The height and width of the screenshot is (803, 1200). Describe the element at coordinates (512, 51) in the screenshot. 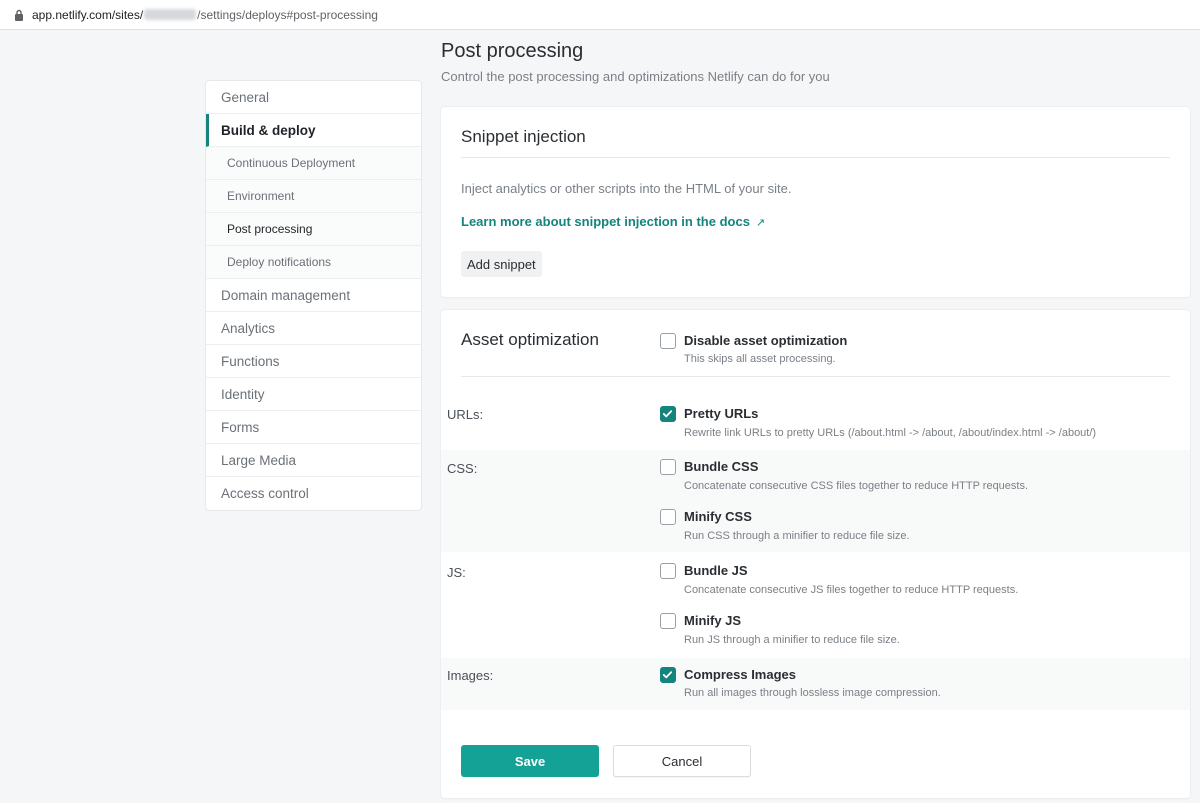

I see `page-title: Post processing` at that location.